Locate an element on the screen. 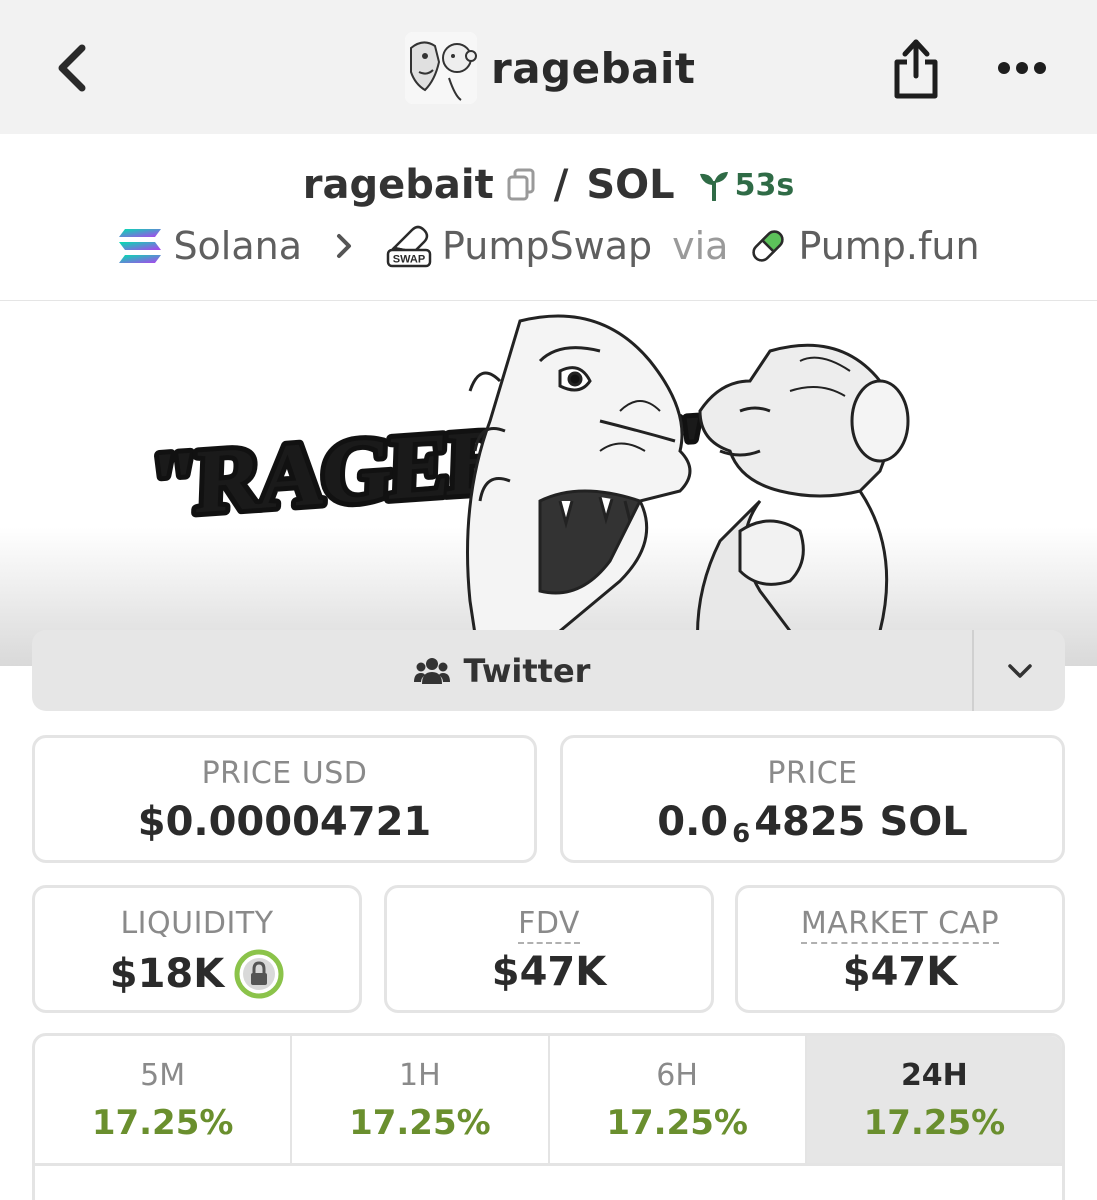  liquidity-value: $18K is located at coordinates (167, 974).